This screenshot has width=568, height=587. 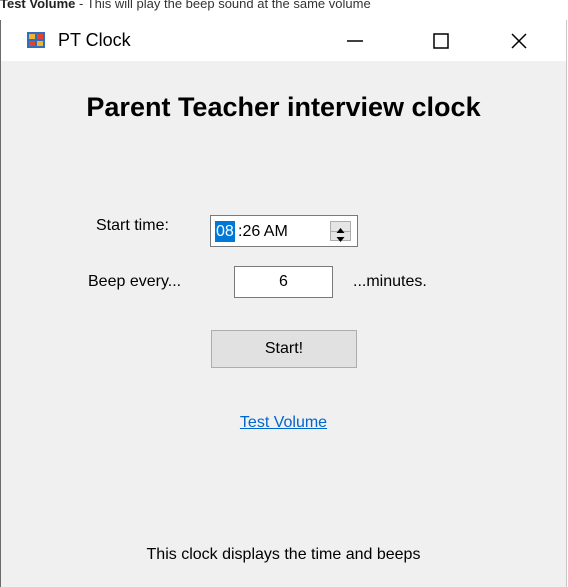 What do you see at coordinates (283, 282) in the screenshot?
I see `beep-minutes-input` at bounding box center [283, 282].